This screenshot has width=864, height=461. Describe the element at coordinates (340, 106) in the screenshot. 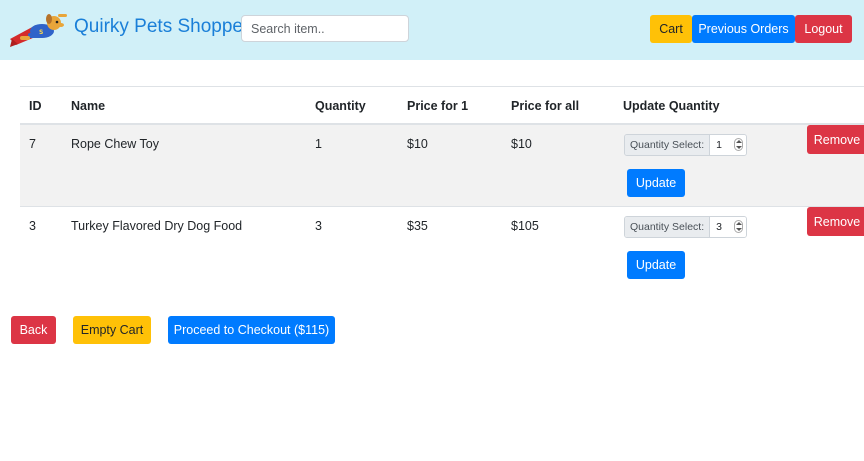

I see `header-quantity: Quantity` at that location.